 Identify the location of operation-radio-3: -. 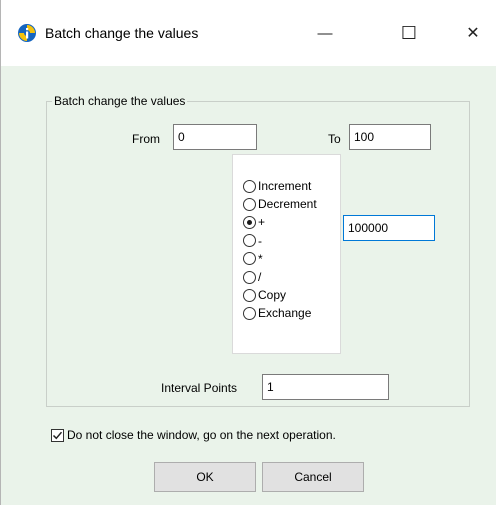
(252, 241).